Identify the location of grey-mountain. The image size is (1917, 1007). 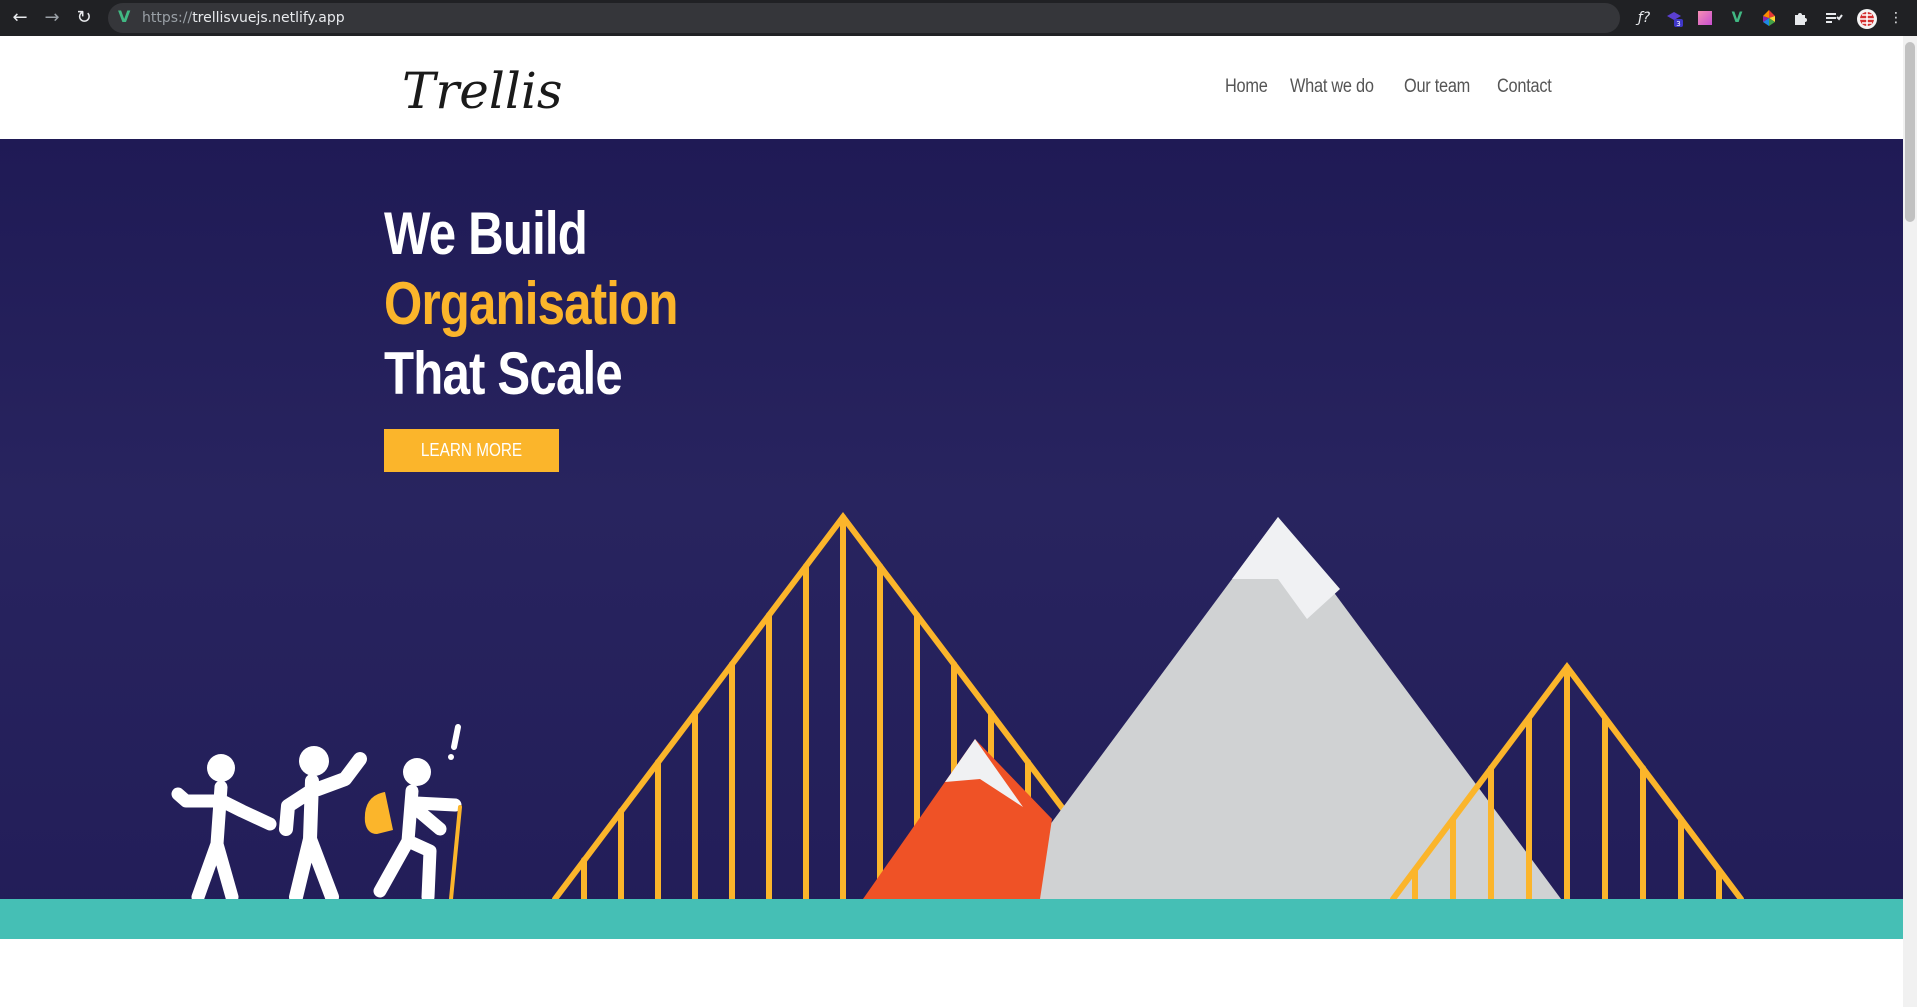
(1278, 708).